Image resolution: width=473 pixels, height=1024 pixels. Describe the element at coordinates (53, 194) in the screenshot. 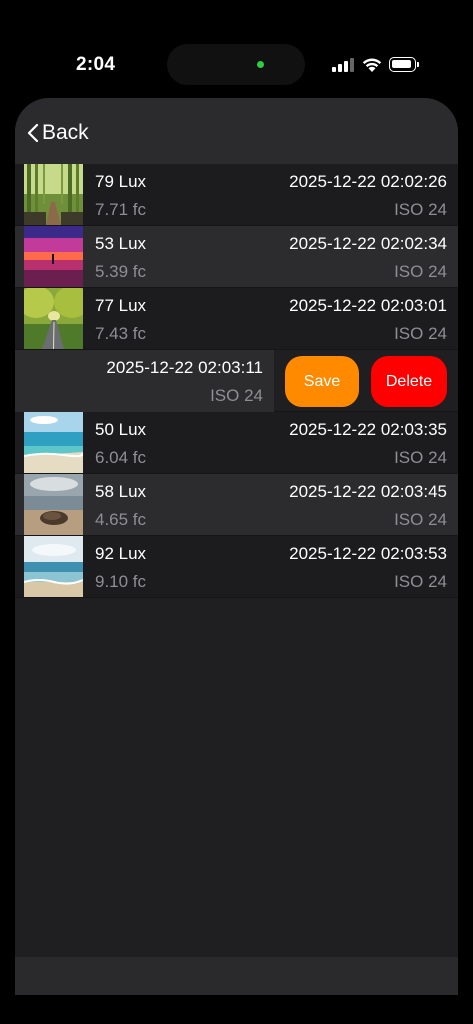

I see `bamboo-path-thumbnail` at that location.